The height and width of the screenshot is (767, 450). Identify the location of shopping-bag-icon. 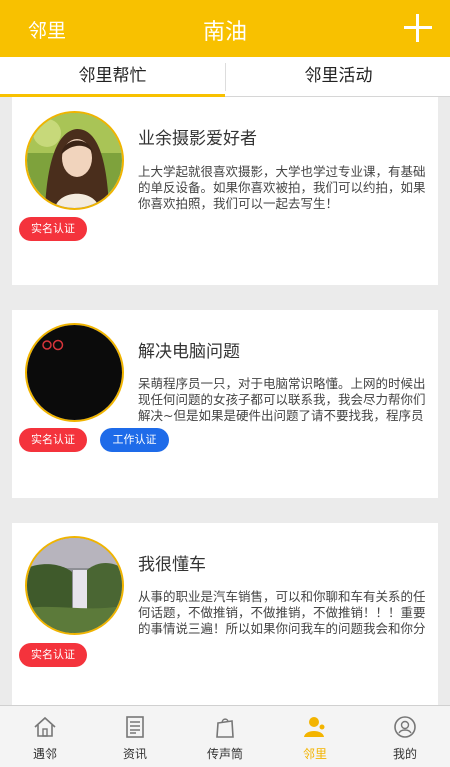
(225, 728).